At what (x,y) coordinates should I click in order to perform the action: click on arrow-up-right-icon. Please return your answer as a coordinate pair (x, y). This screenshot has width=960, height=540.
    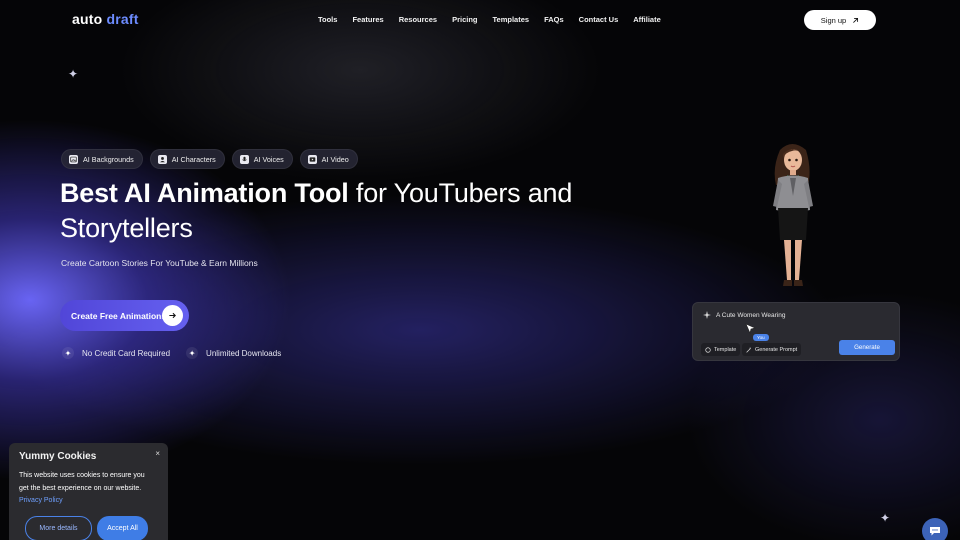
    Looking at the image, I should click on (856, 20).